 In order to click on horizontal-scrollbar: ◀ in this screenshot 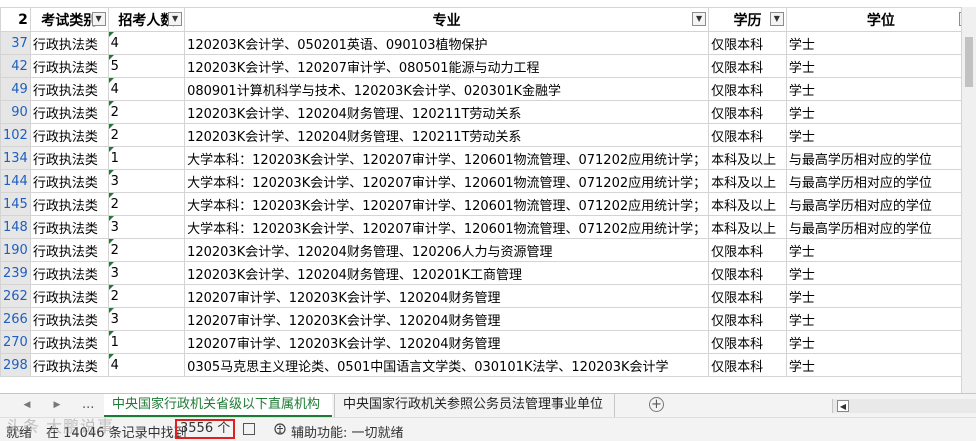, I will do `click(904, 406)`.